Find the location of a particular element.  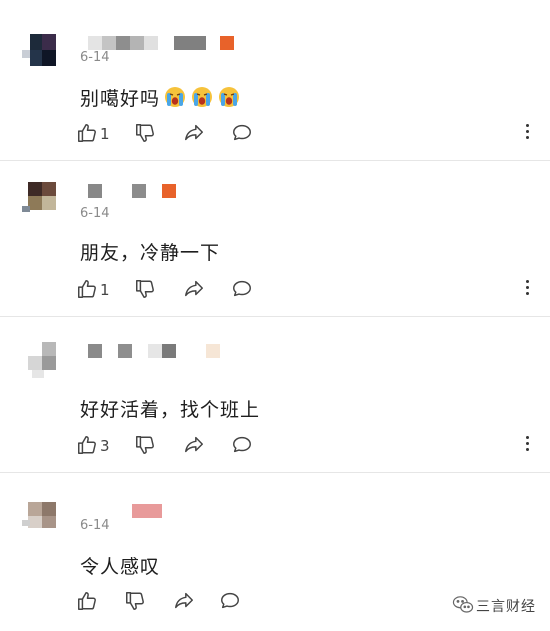

like-button: 3 is located at coordinates (96, 447).